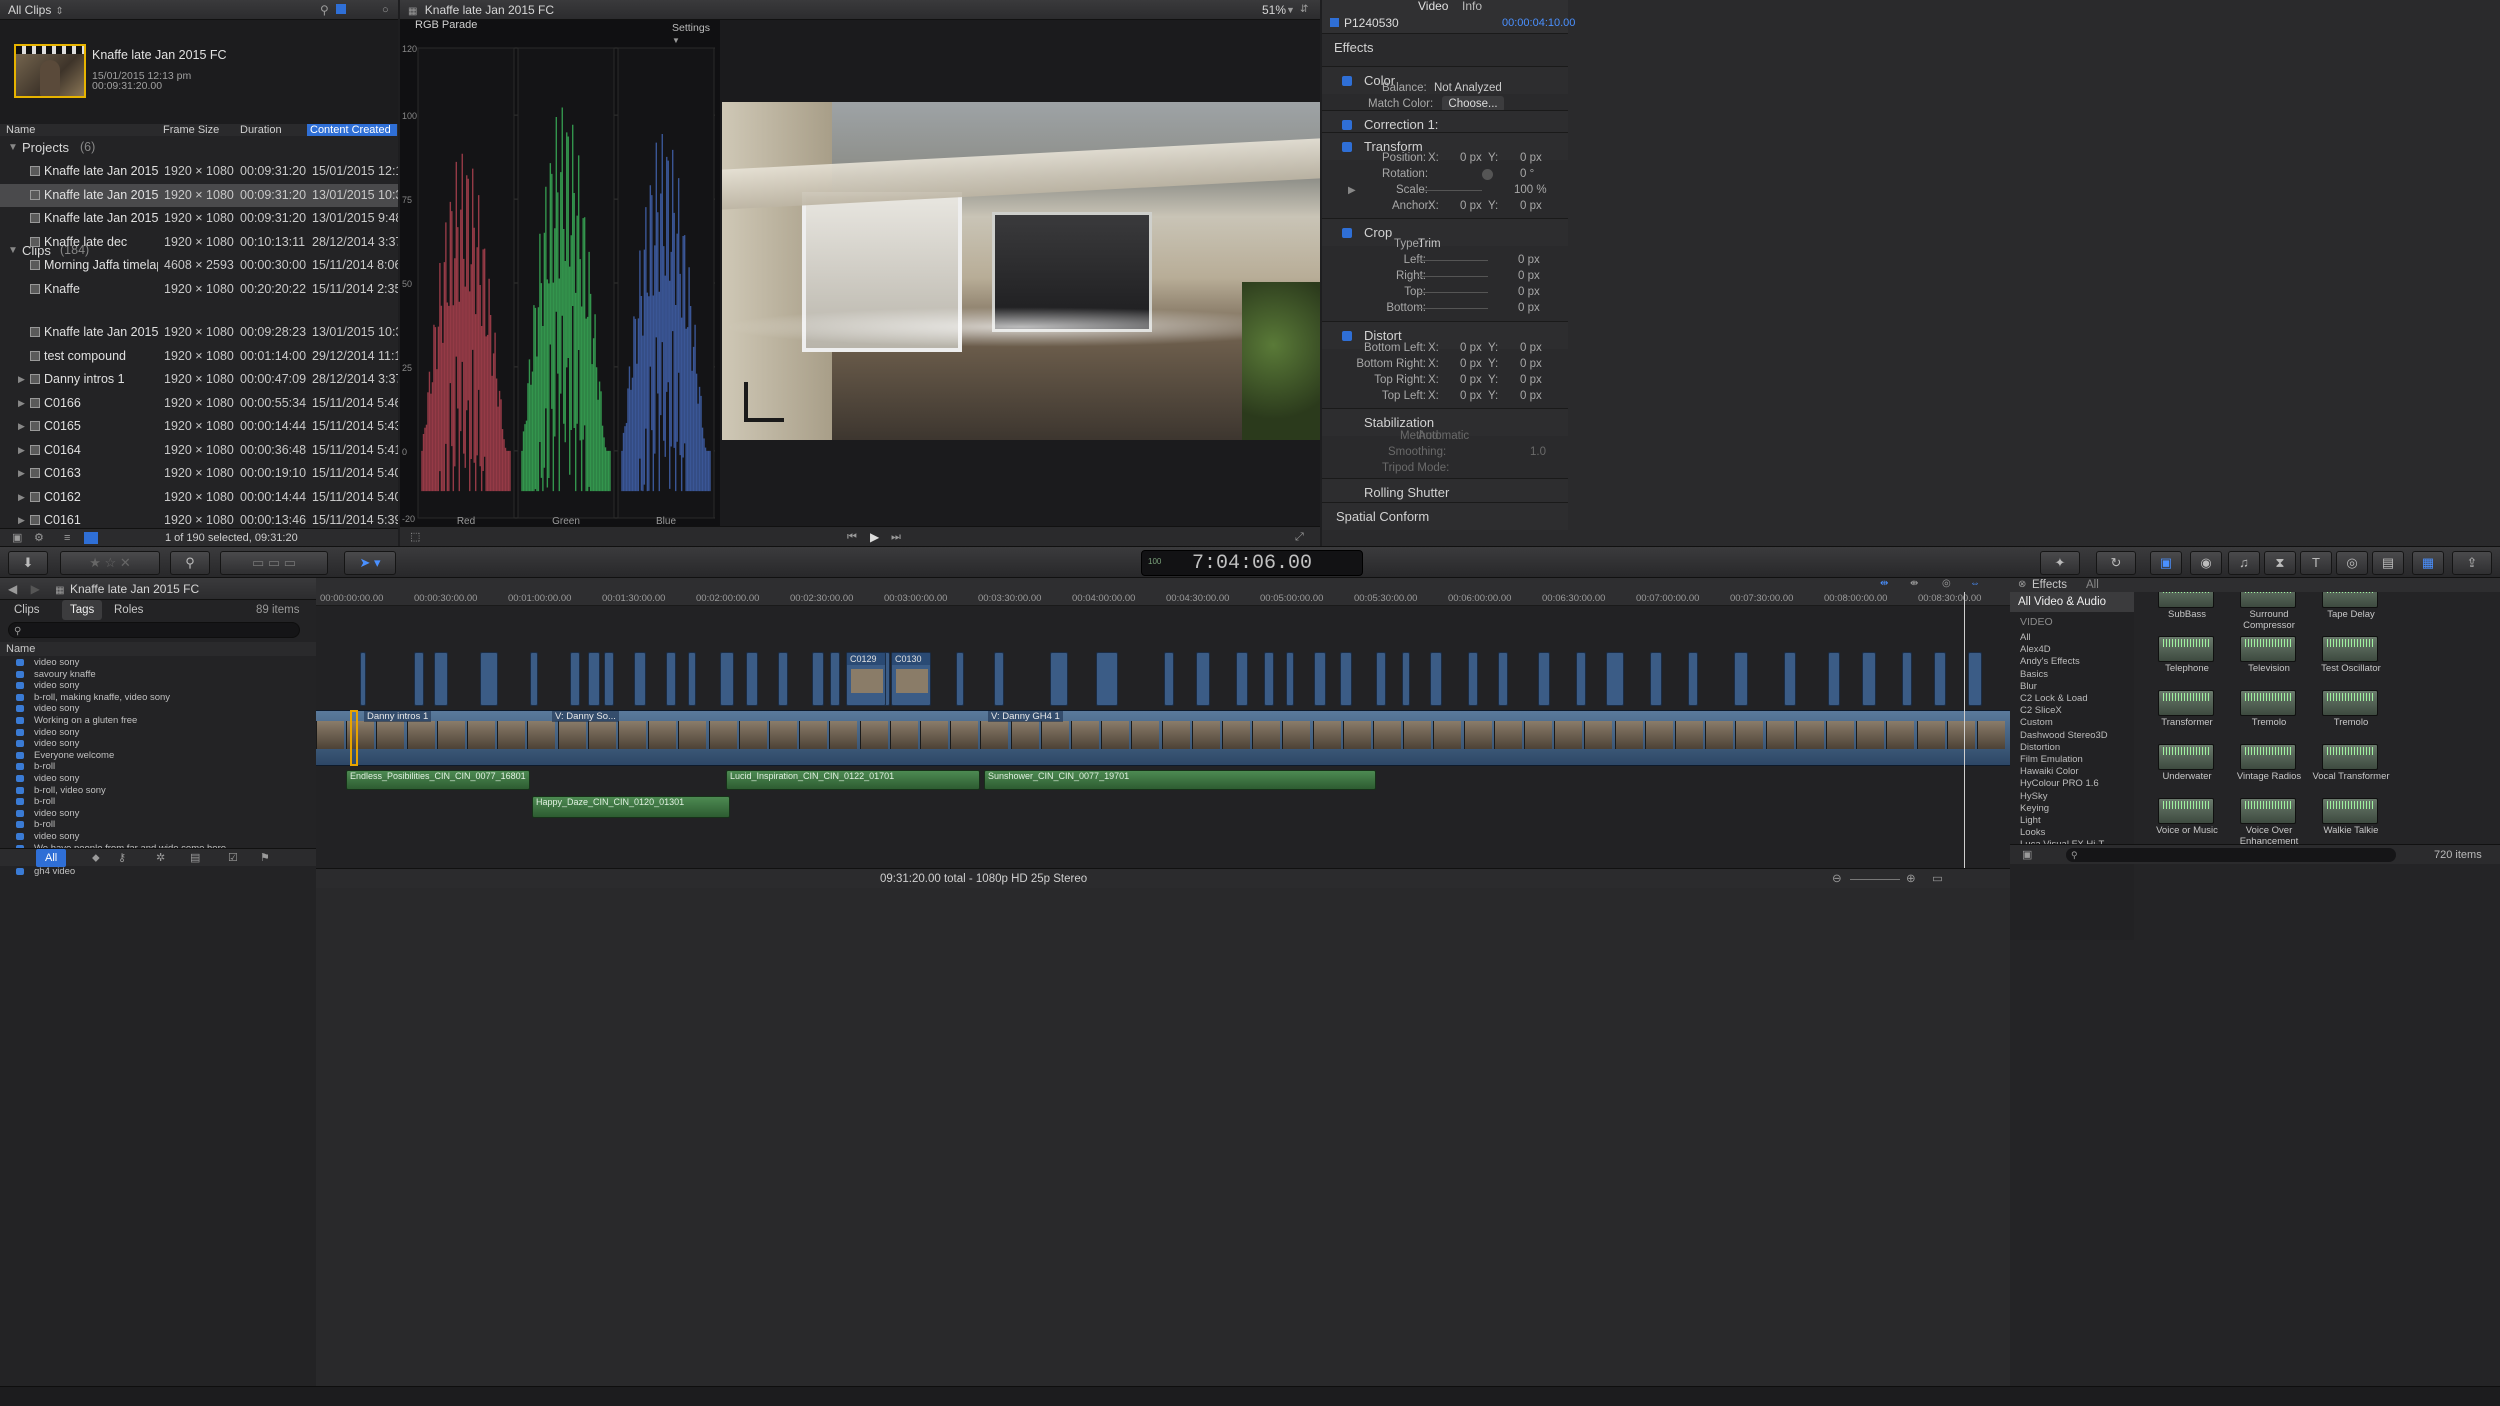  I want to click on skip-back-icon: ⏮, so click(852, 536).